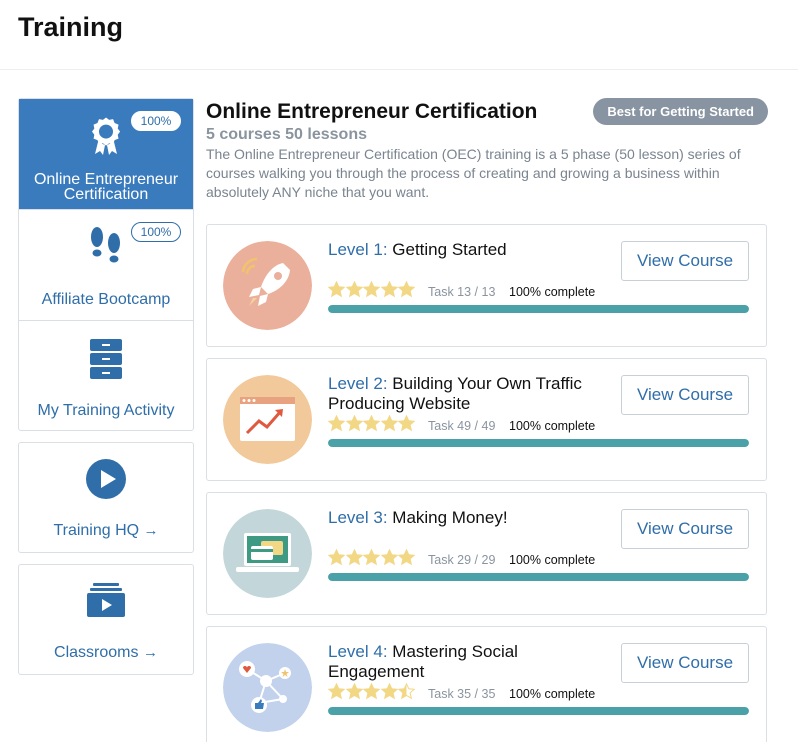  I want to click on video-stack-icon, so click(106, 600).